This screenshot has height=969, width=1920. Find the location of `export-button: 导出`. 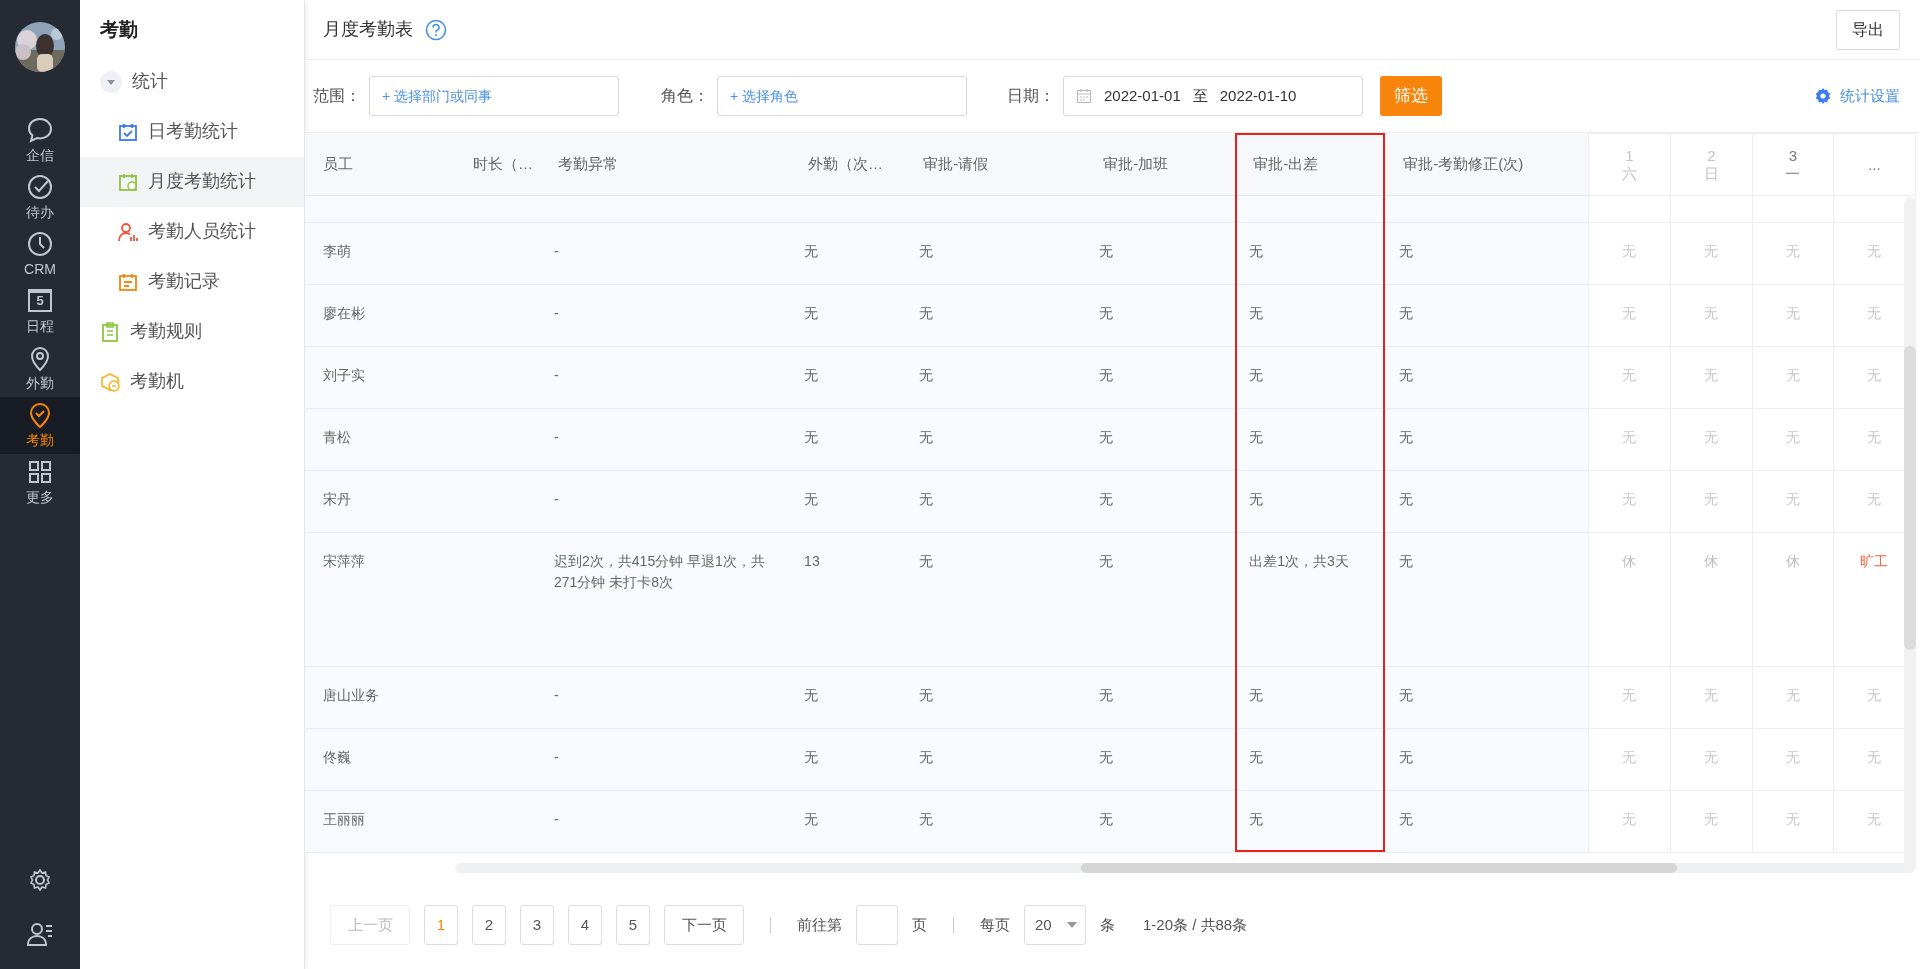

export-button: 导出 is located at coordinates (1868, 29).